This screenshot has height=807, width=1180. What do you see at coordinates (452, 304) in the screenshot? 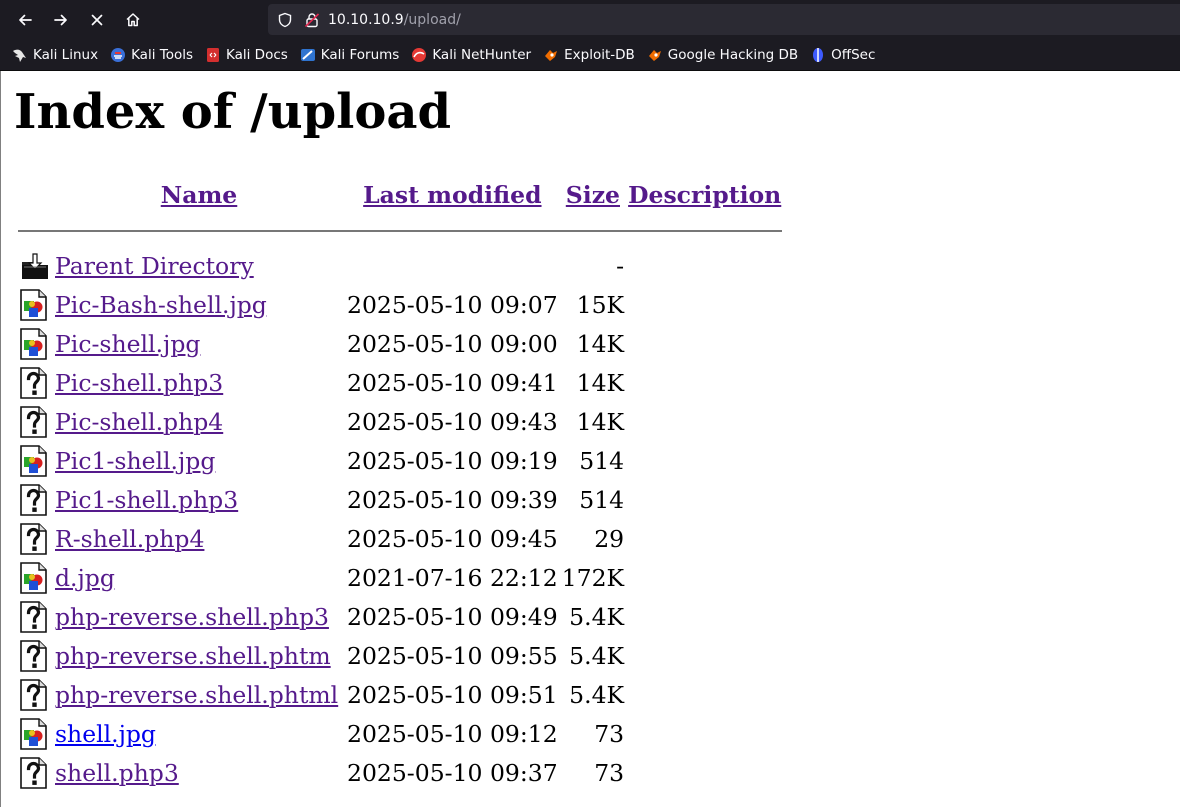
I see `last-modified-cell: 2025-05-10 09:07` at bounding box center [452, 304].